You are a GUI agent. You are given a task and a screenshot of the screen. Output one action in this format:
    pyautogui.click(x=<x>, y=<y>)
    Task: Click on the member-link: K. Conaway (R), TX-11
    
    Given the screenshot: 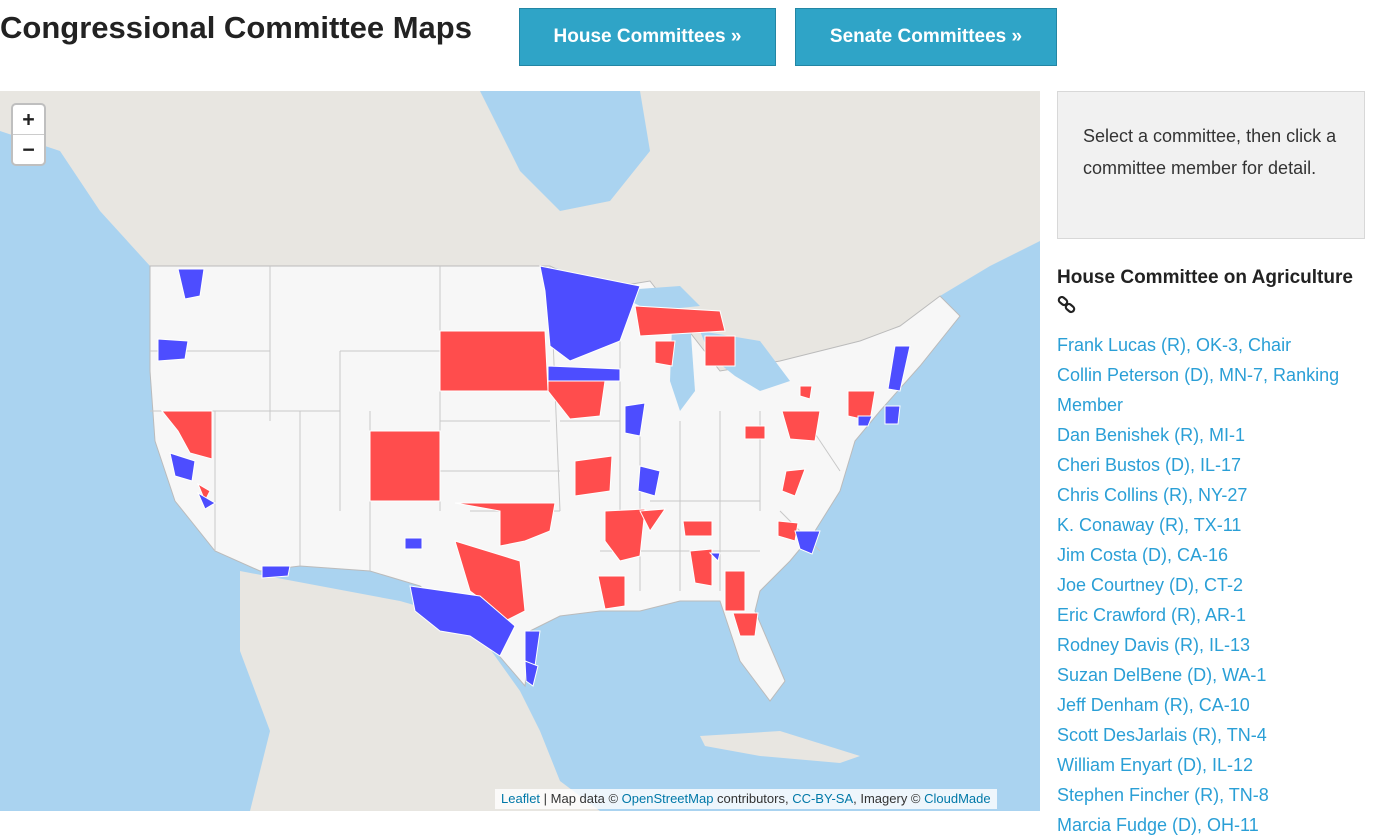 What is the action you would take?
    pyautogui.click(x=1214, y=525)
    